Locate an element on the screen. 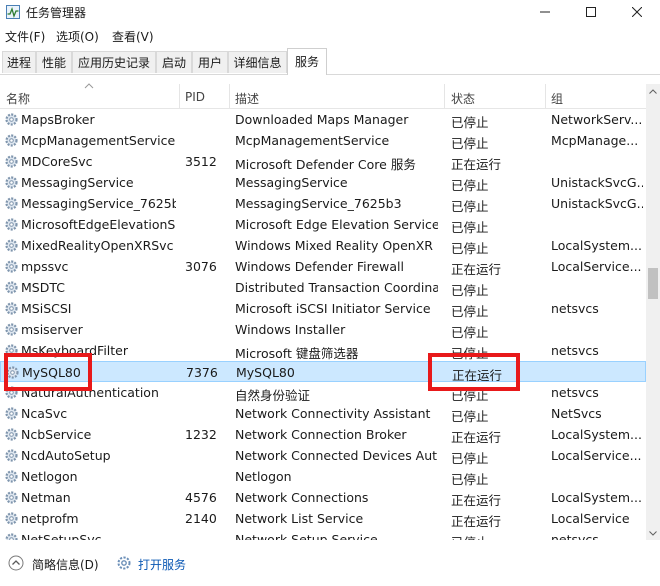 This screenshot has height=586, width=660. tab-app-history: 应用历史记录 is located at coordinates (114, 62).